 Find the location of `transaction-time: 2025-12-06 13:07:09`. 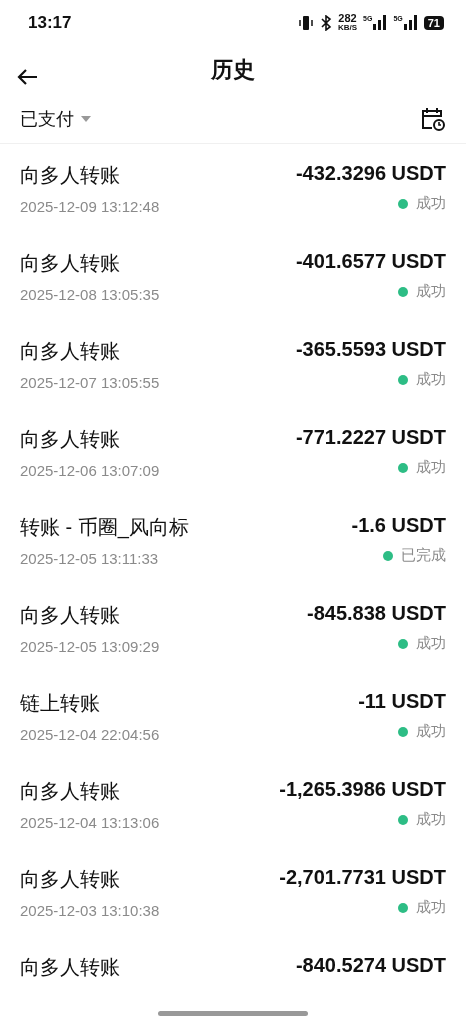

transaction-time: 2025-12-06 13:07:09 is located at coordinates (90, 470).